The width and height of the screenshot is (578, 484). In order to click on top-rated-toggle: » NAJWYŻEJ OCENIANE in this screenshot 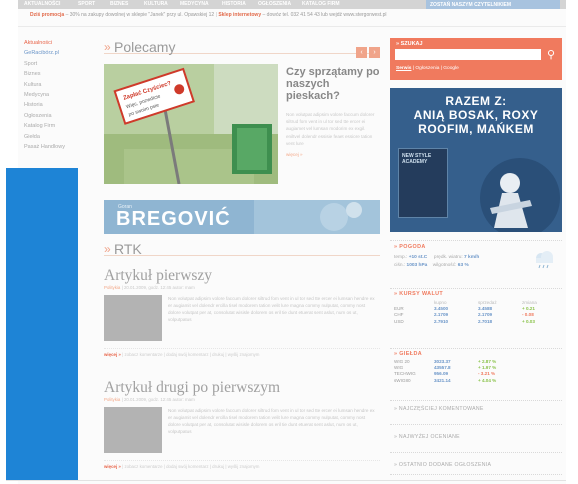, I will do `click(480, 437)`.